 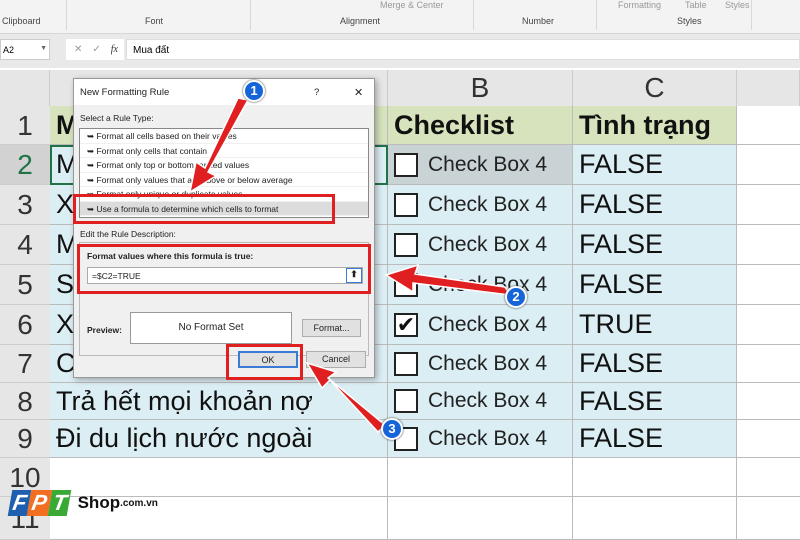 What do you see at coordinates (254, 91) in the screenshot?
I see `step-badge-1: 1` at bounding box center [254, 91].